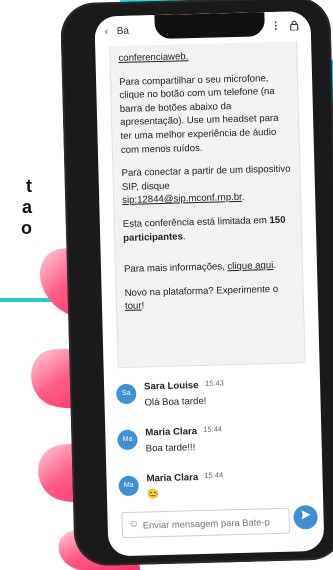  I want to click on message-time: 15:43, so click(214, 383).